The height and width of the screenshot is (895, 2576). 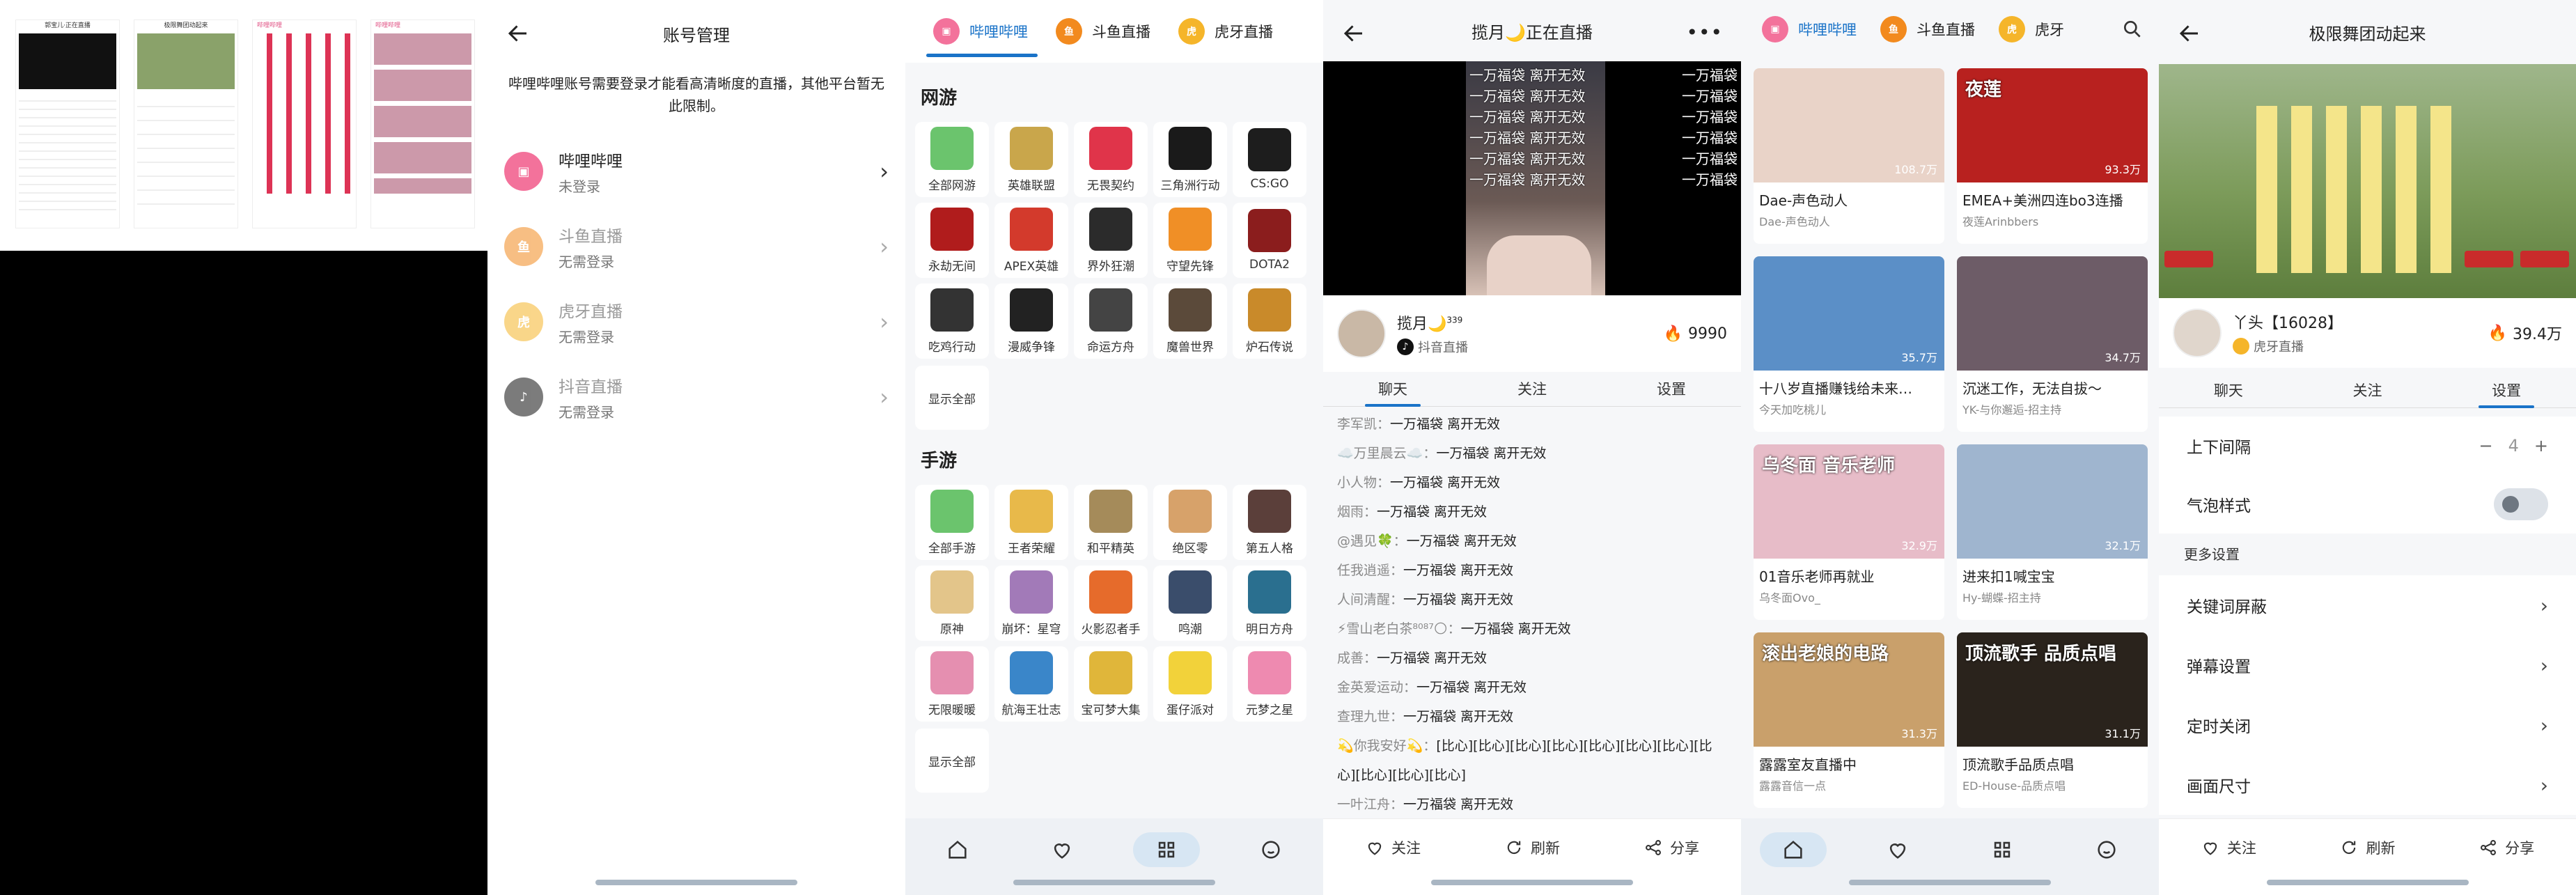 What do you see at coordinates (952, 398) in the screenshot?
I see `show-all-net-button: 显示全部` at bounding box center [952, 398].